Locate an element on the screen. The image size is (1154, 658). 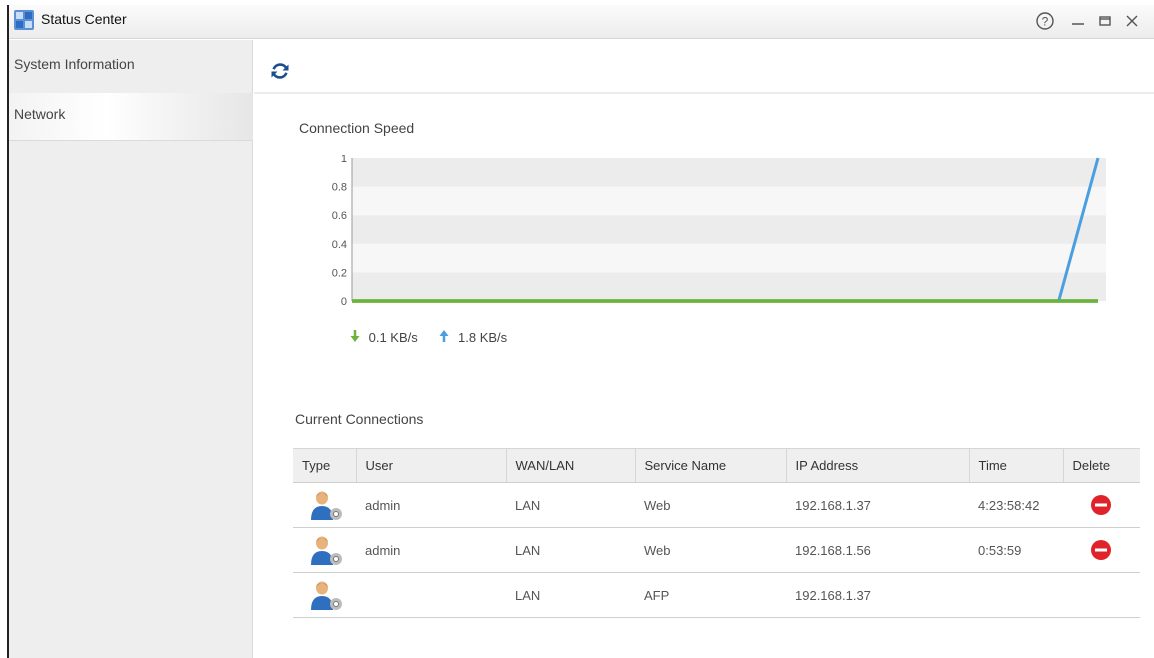
toolbar is located at coordinates (704, 67).